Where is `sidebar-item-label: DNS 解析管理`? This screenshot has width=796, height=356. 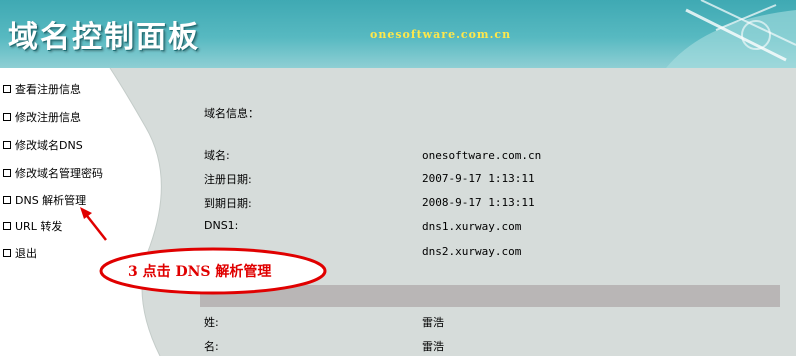
sidebar-item-label: DNS 解析管理 is located at coordinates (51, 200).